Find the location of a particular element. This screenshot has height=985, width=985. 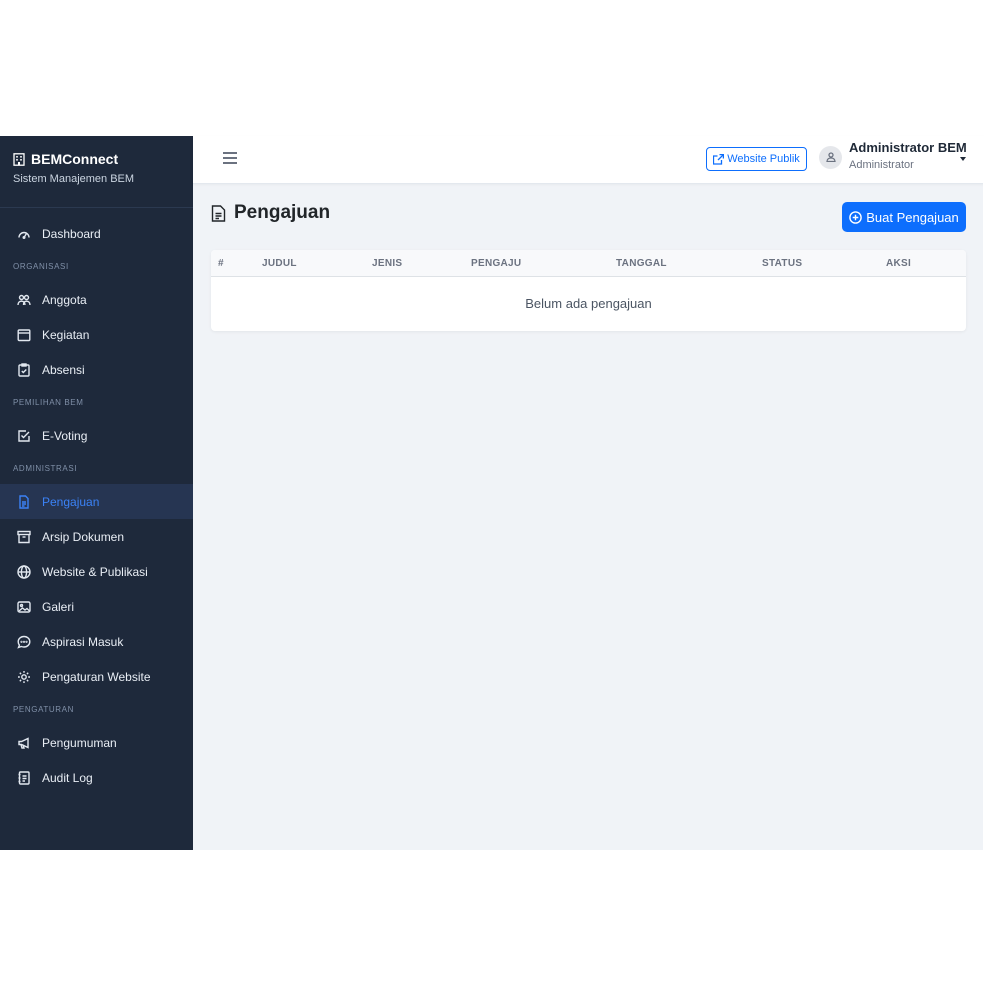

section-label-pengaturan: PENGATURAN is located at coordinates (43, 709).